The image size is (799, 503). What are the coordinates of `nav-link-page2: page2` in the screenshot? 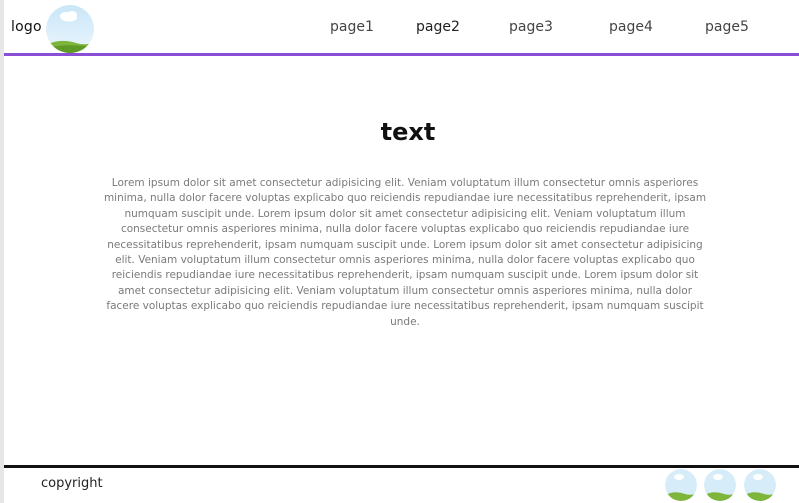 It's located at (438, 27).